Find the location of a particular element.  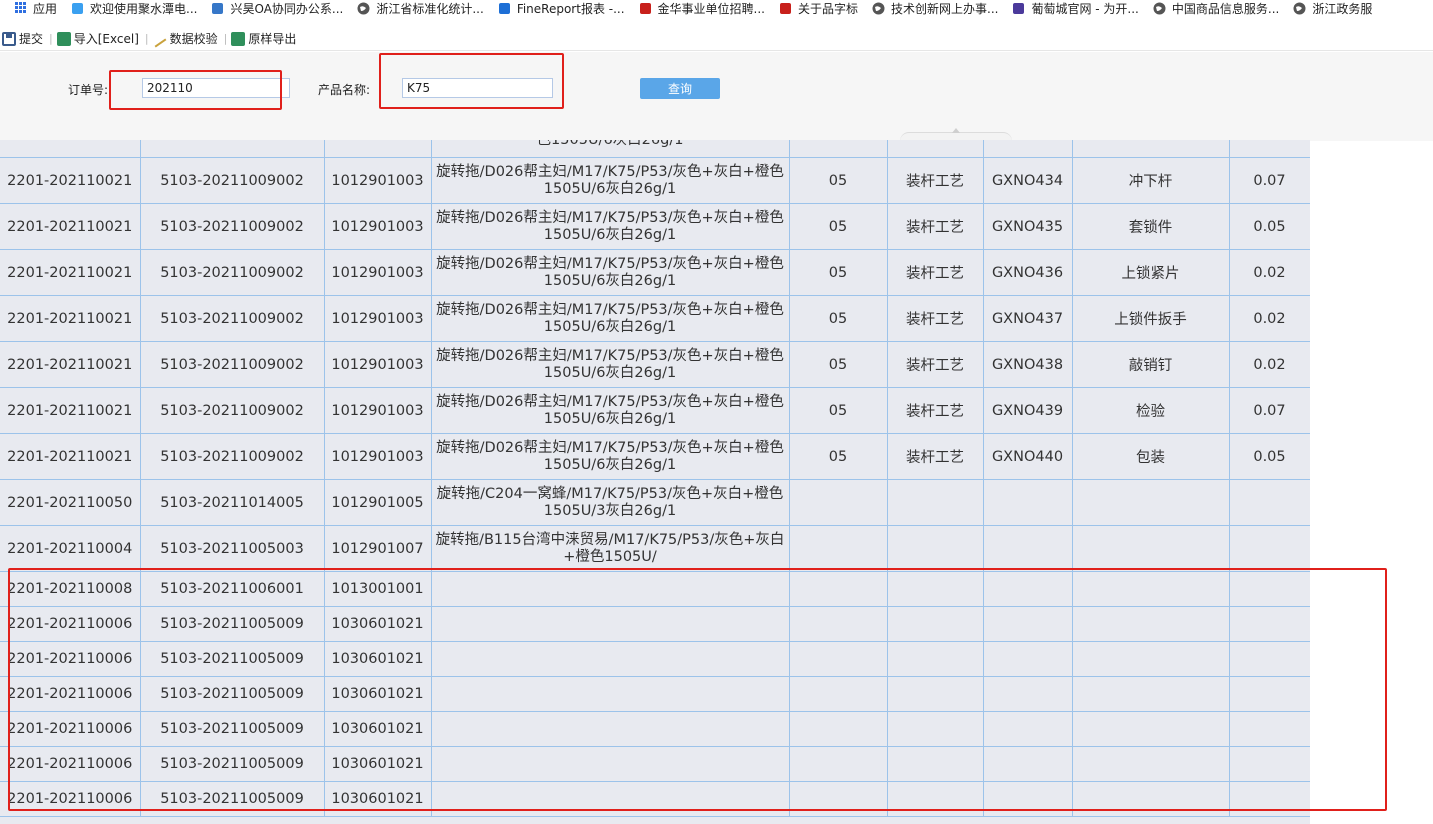

process-name-cell: 上锁件扳手 is located at coordinates (1151, 318).